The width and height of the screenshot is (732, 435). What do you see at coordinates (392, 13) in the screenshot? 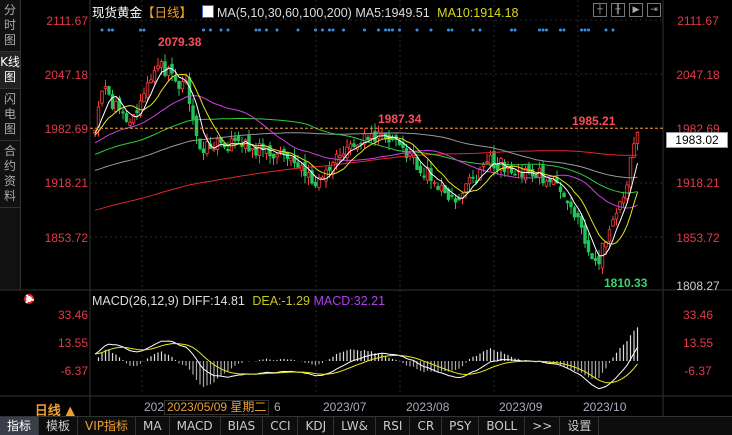
I see `ma5-value: MA5:1949.51` at bounding box center [392, 13].